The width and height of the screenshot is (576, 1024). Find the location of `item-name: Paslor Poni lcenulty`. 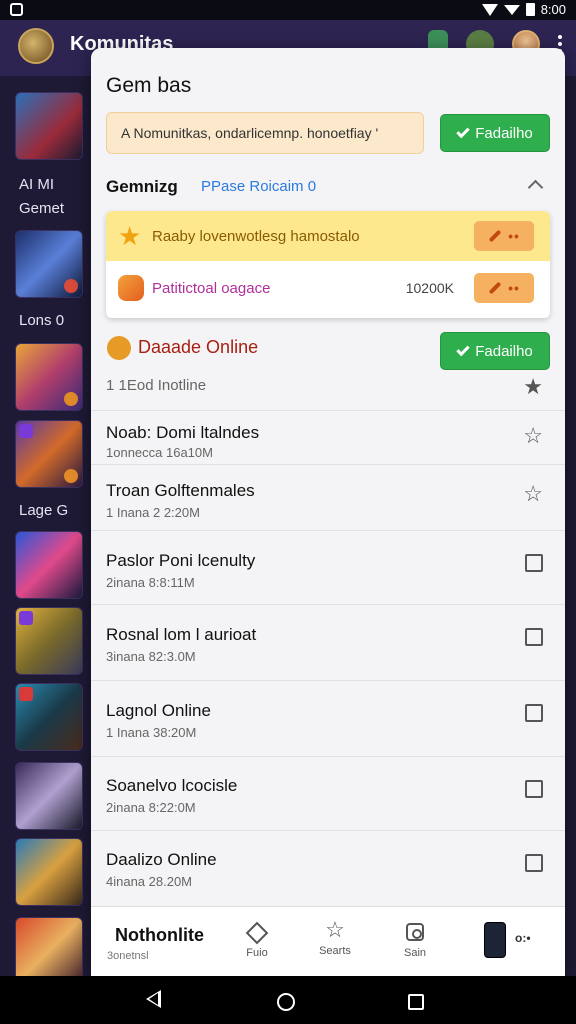

item-name: Paslor Poni lcenulty is located at coordinates (181, 560).